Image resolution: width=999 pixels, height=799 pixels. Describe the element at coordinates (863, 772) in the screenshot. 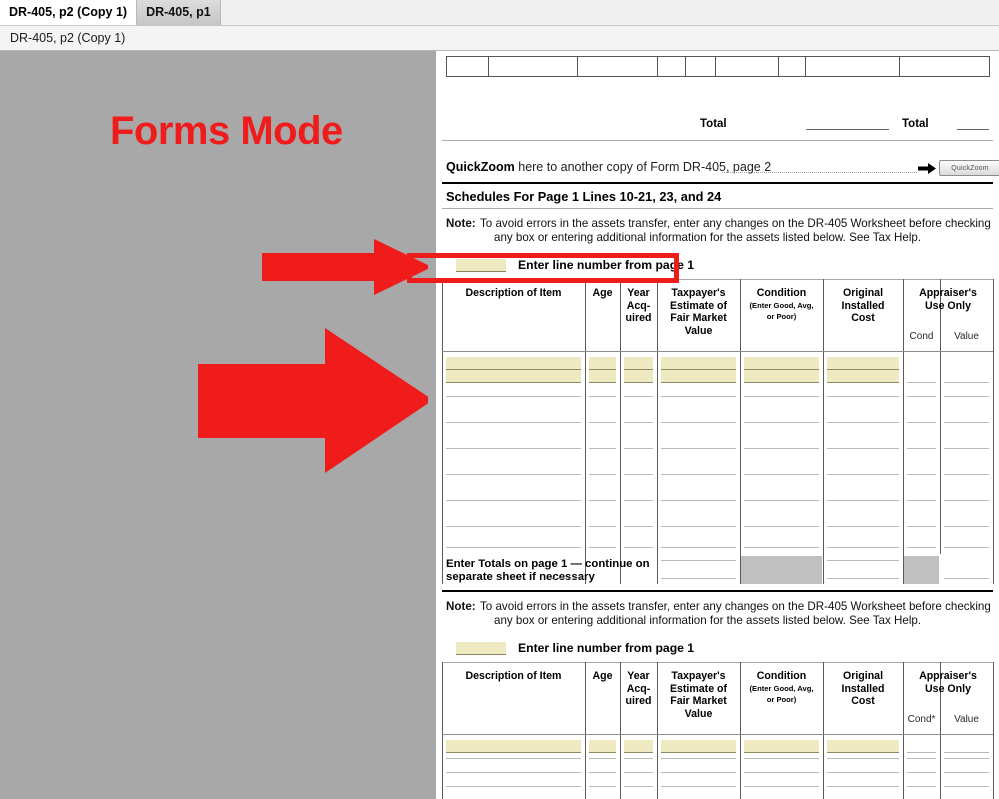

I see `t2-cell-cost-r3` at that location.